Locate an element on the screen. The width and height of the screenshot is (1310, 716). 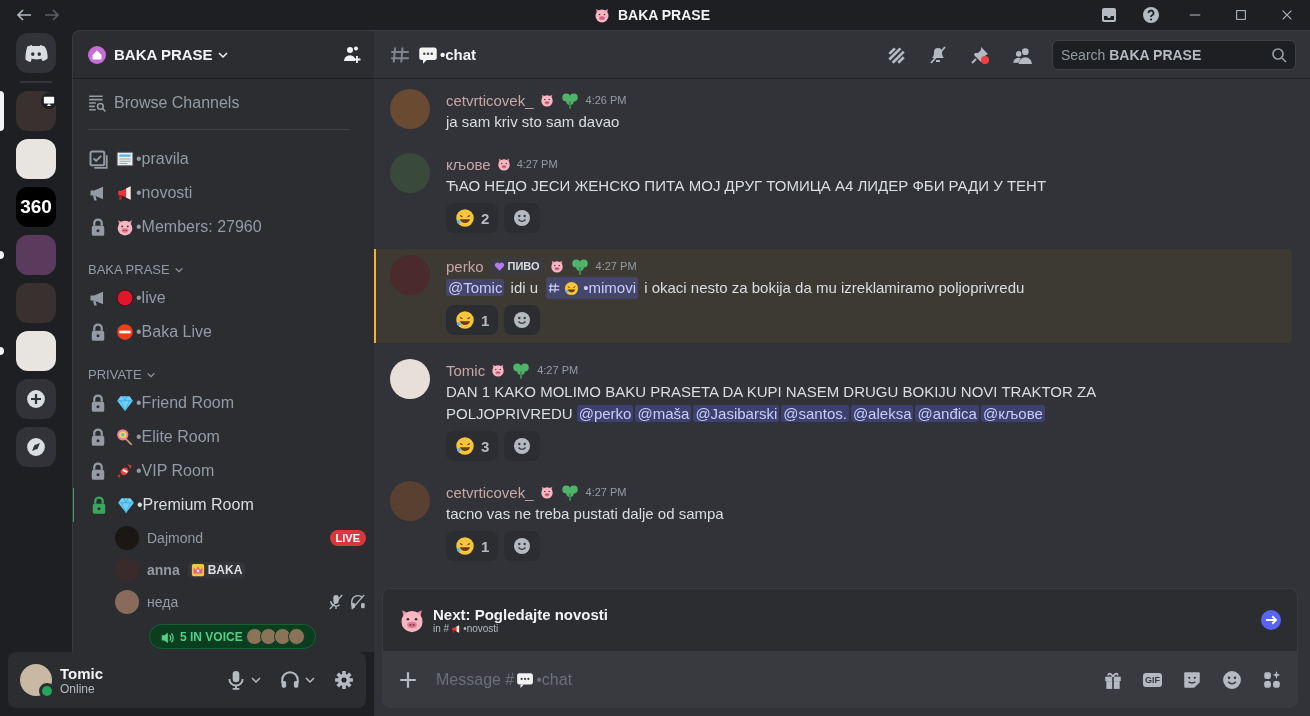
banner-channel: •novosti is located at coordinates (481, 628).